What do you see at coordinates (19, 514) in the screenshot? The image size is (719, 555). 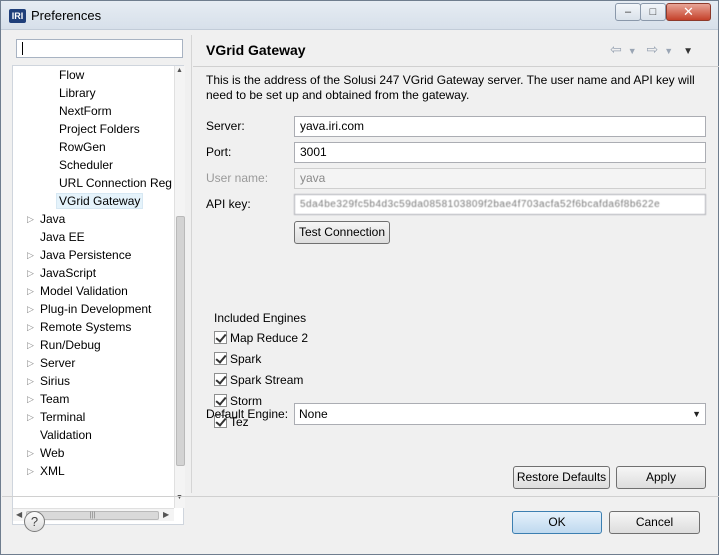 I see `scroll-left-icon: ◀` at bounding box center [19, 514].